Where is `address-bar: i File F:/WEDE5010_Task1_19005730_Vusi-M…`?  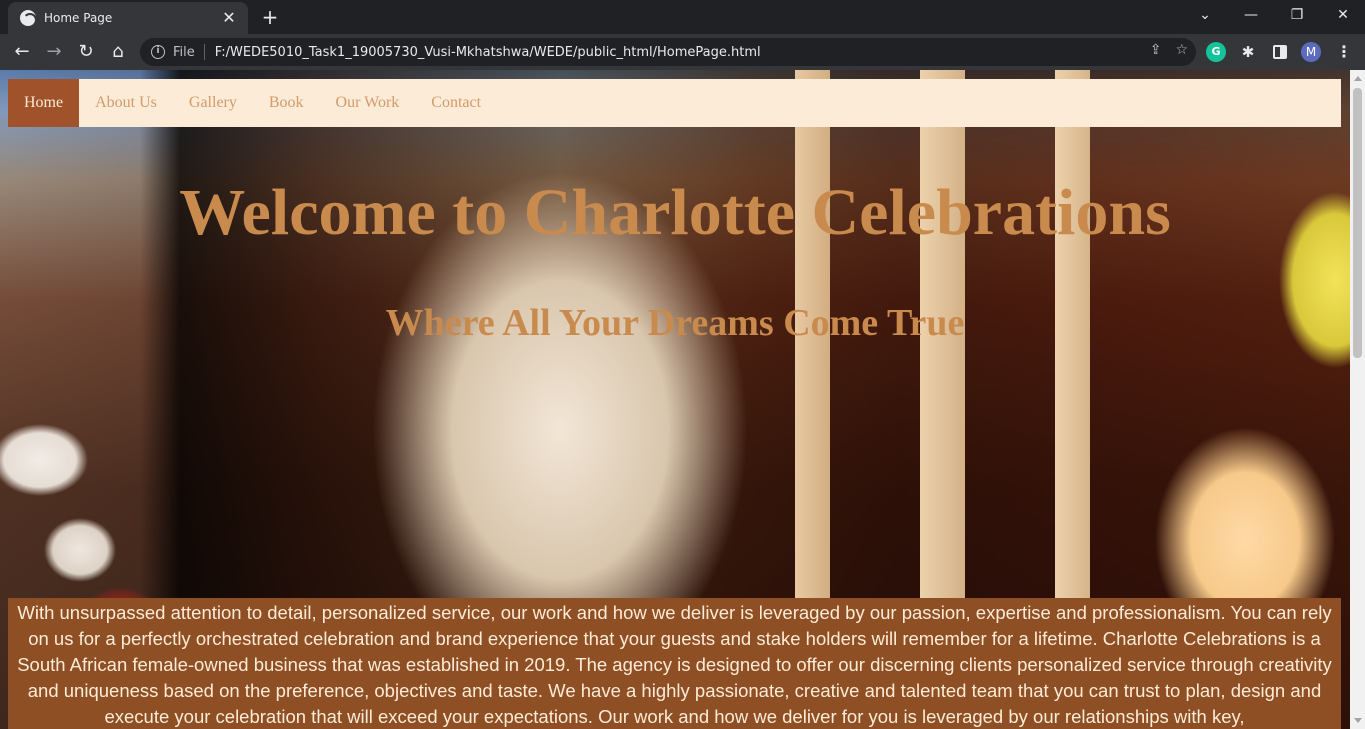 address-bar: i File F:/WEDE5010_Task1_19005730_Vusi-M… is located at coordinates (668, 52).